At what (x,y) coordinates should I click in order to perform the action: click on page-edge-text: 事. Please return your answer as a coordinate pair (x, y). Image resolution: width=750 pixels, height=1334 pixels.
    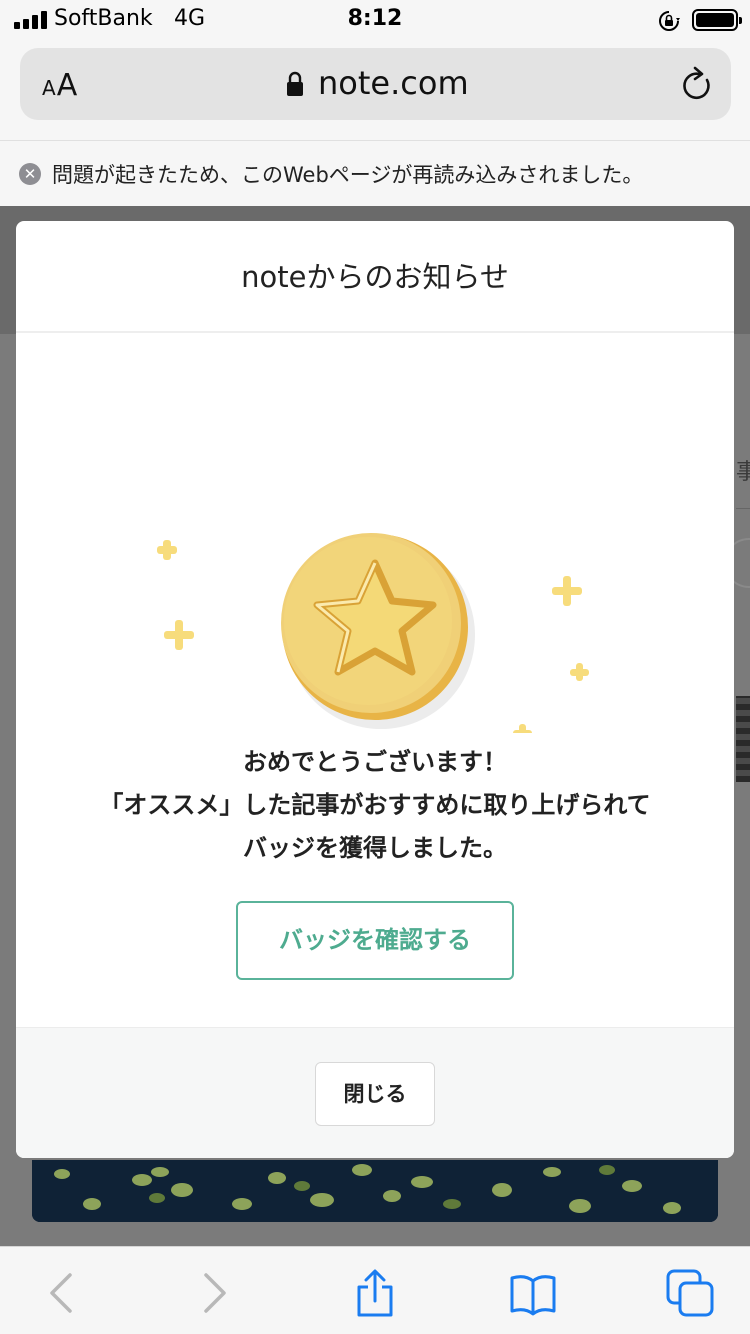
    Looking at the image, I should click on (743, 472).